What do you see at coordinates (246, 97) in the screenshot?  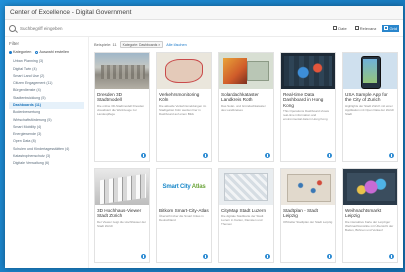 I see `card-title: Solardachkataster Landkreis Roth` at bounding box center [246, 97].